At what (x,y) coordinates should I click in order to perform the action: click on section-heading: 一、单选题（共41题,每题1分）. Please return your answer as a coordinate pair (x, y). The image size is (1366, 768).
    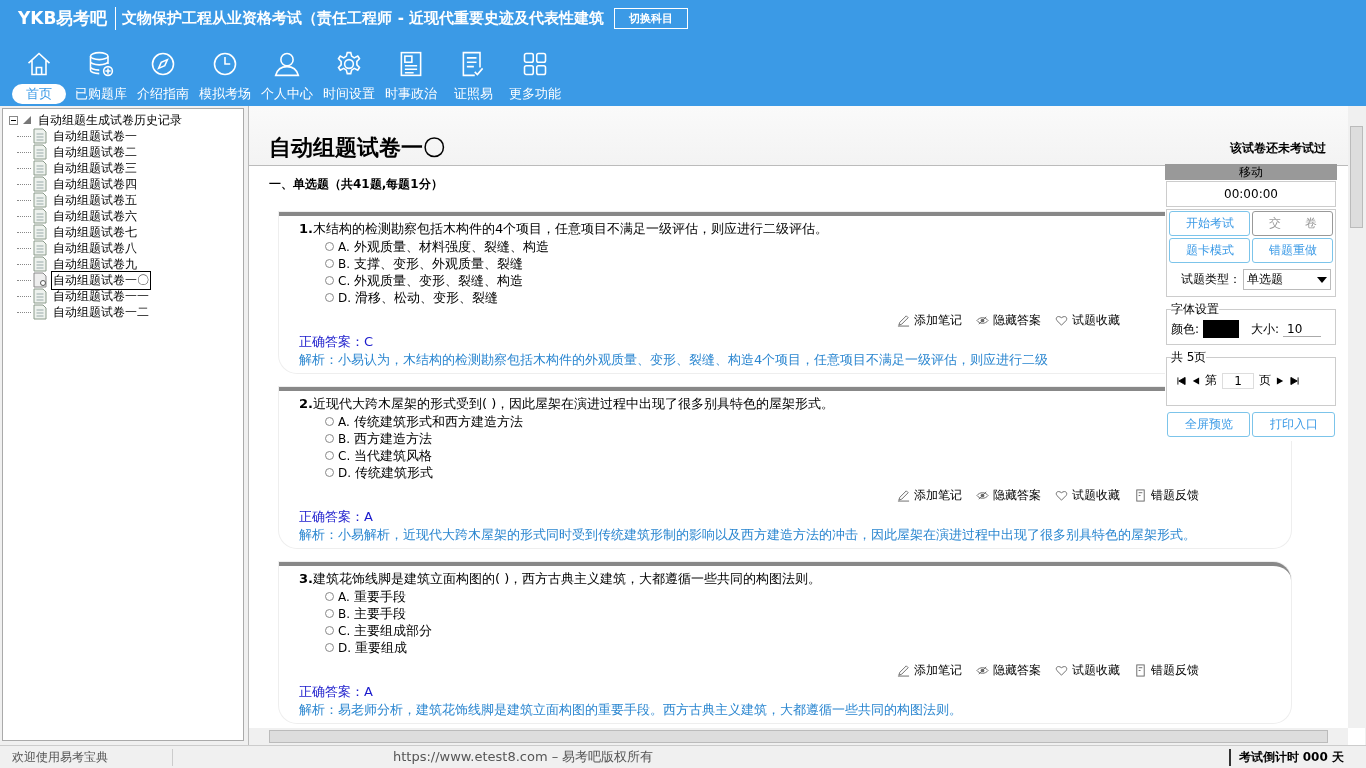
    Looking at the image, I should click on (355, 184).